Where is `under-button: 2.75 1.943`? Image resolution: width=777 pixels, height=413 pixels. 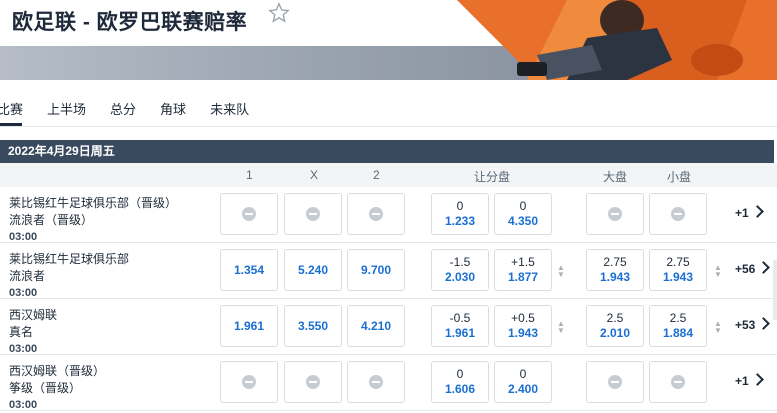 under-button: 2.75 1.943 is located at coordinates (678, 270).